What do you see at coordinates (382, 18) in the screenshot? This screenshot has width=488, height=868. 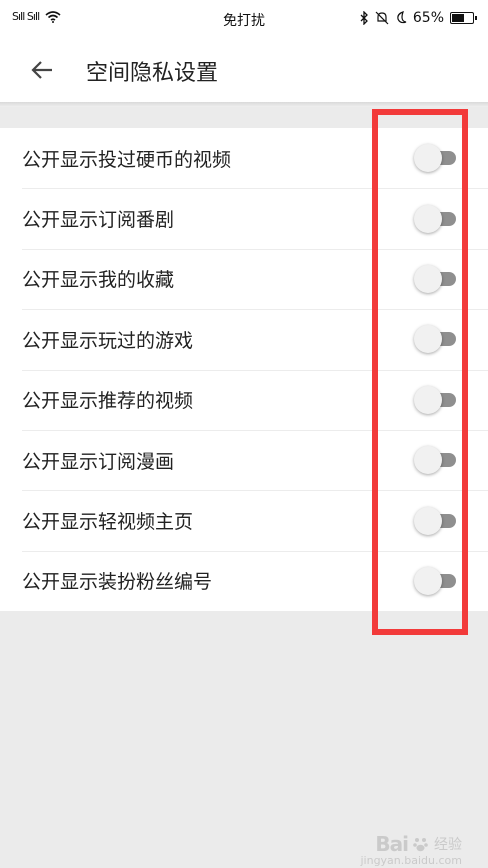 I see `bell-off-icon` at bounding box center [382, 18].